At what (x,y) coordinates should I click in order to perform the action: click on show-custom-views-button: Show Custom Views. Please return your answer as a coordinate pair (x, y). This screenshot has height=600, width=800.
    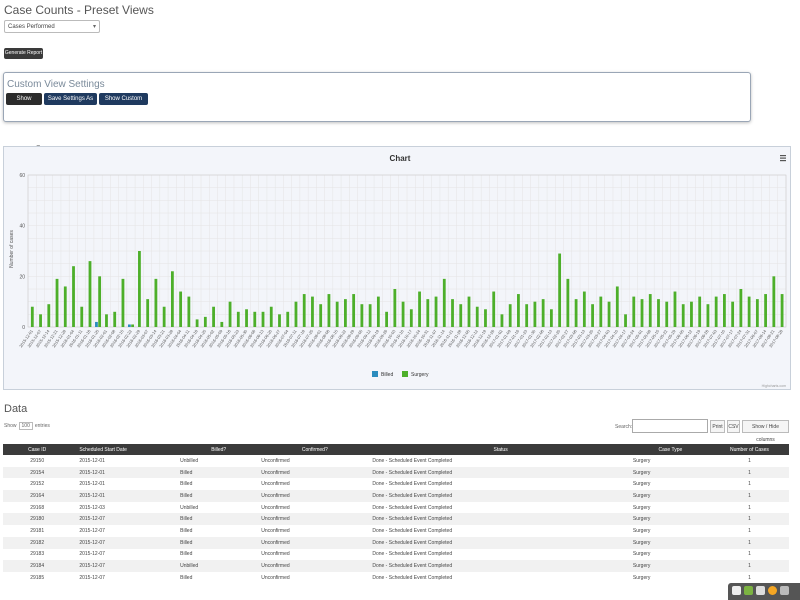
    Looking at the image, I should click on (123, 103).